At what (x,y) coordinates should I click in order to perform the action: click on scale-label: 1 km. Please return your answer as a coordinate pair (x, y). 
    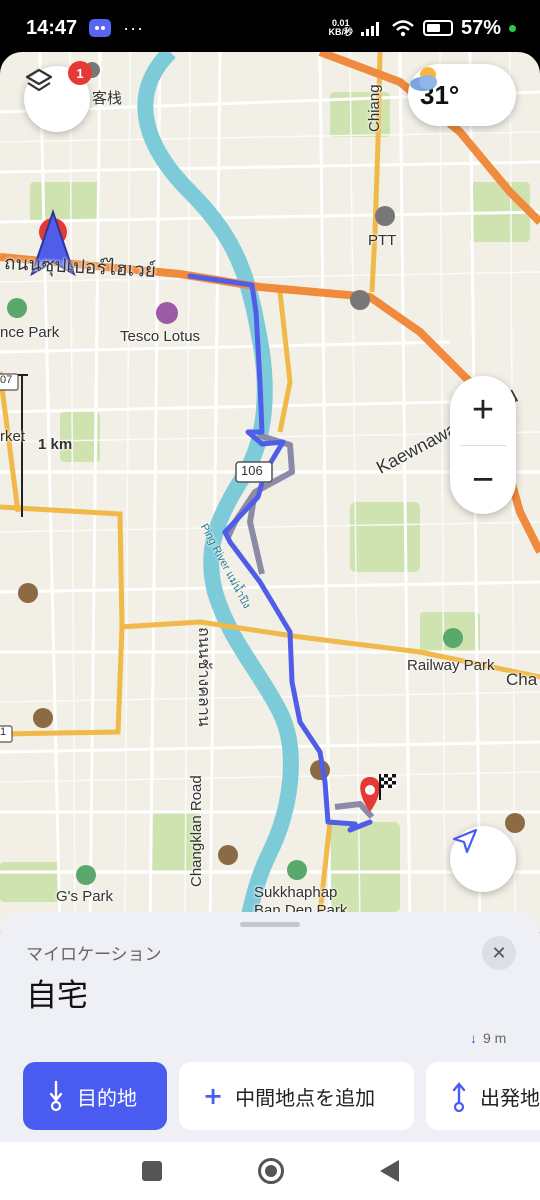
    Looking at the image, I should click on (55, 444).